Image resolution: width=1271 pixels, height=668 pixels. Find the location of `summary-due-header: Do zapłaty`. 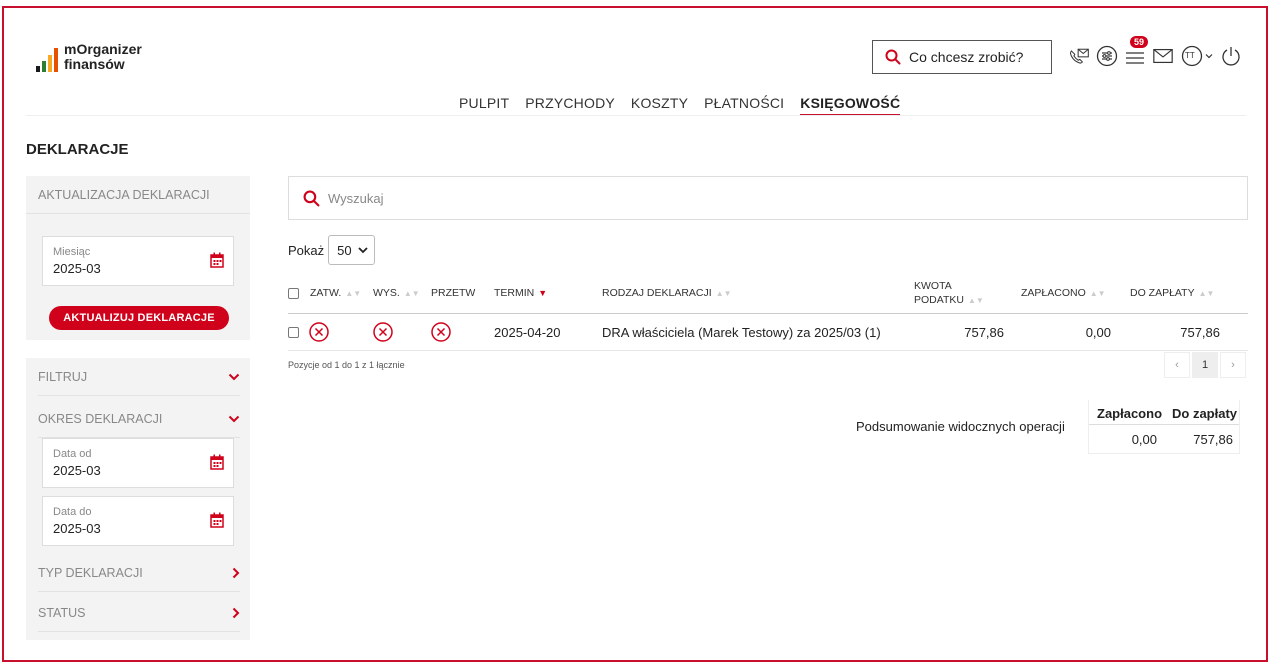

summary-due-header: Do zapłaty is located at coordinates (1205, 413).